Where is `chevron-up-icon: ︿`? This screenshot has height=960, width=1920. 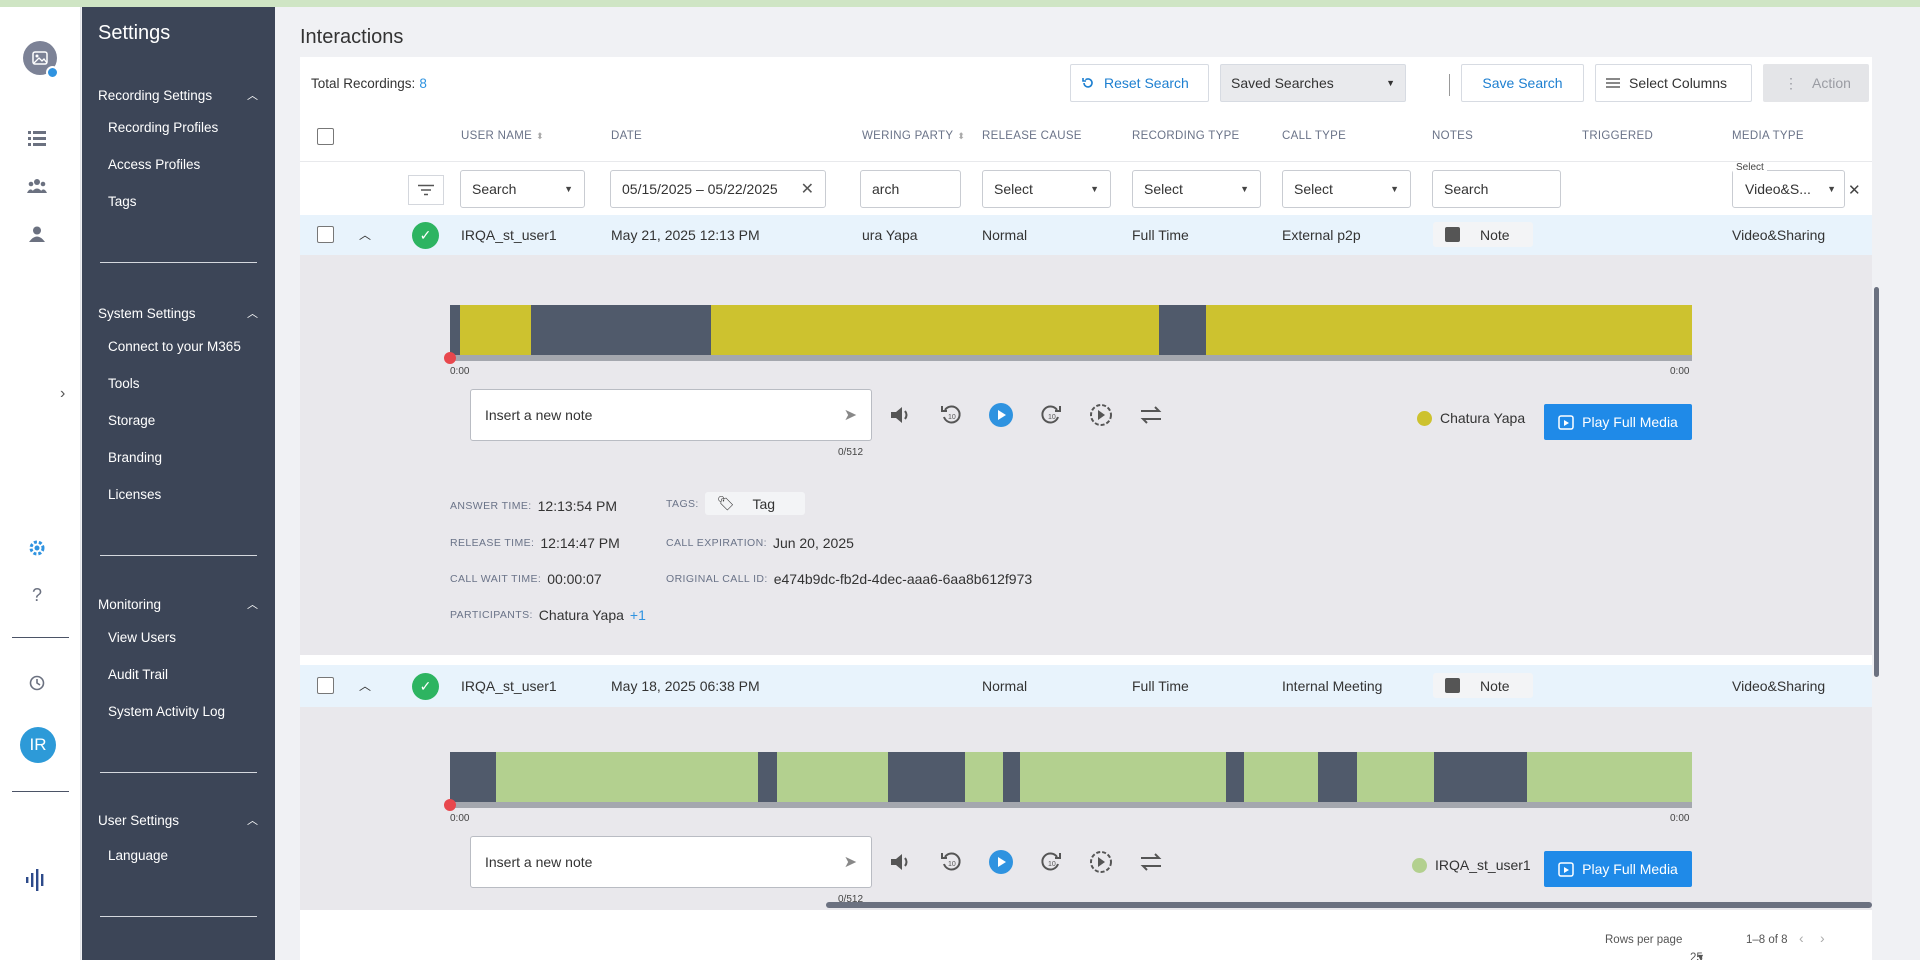
chevron-up-icon: ︿ is located at coordinates (365, 685).